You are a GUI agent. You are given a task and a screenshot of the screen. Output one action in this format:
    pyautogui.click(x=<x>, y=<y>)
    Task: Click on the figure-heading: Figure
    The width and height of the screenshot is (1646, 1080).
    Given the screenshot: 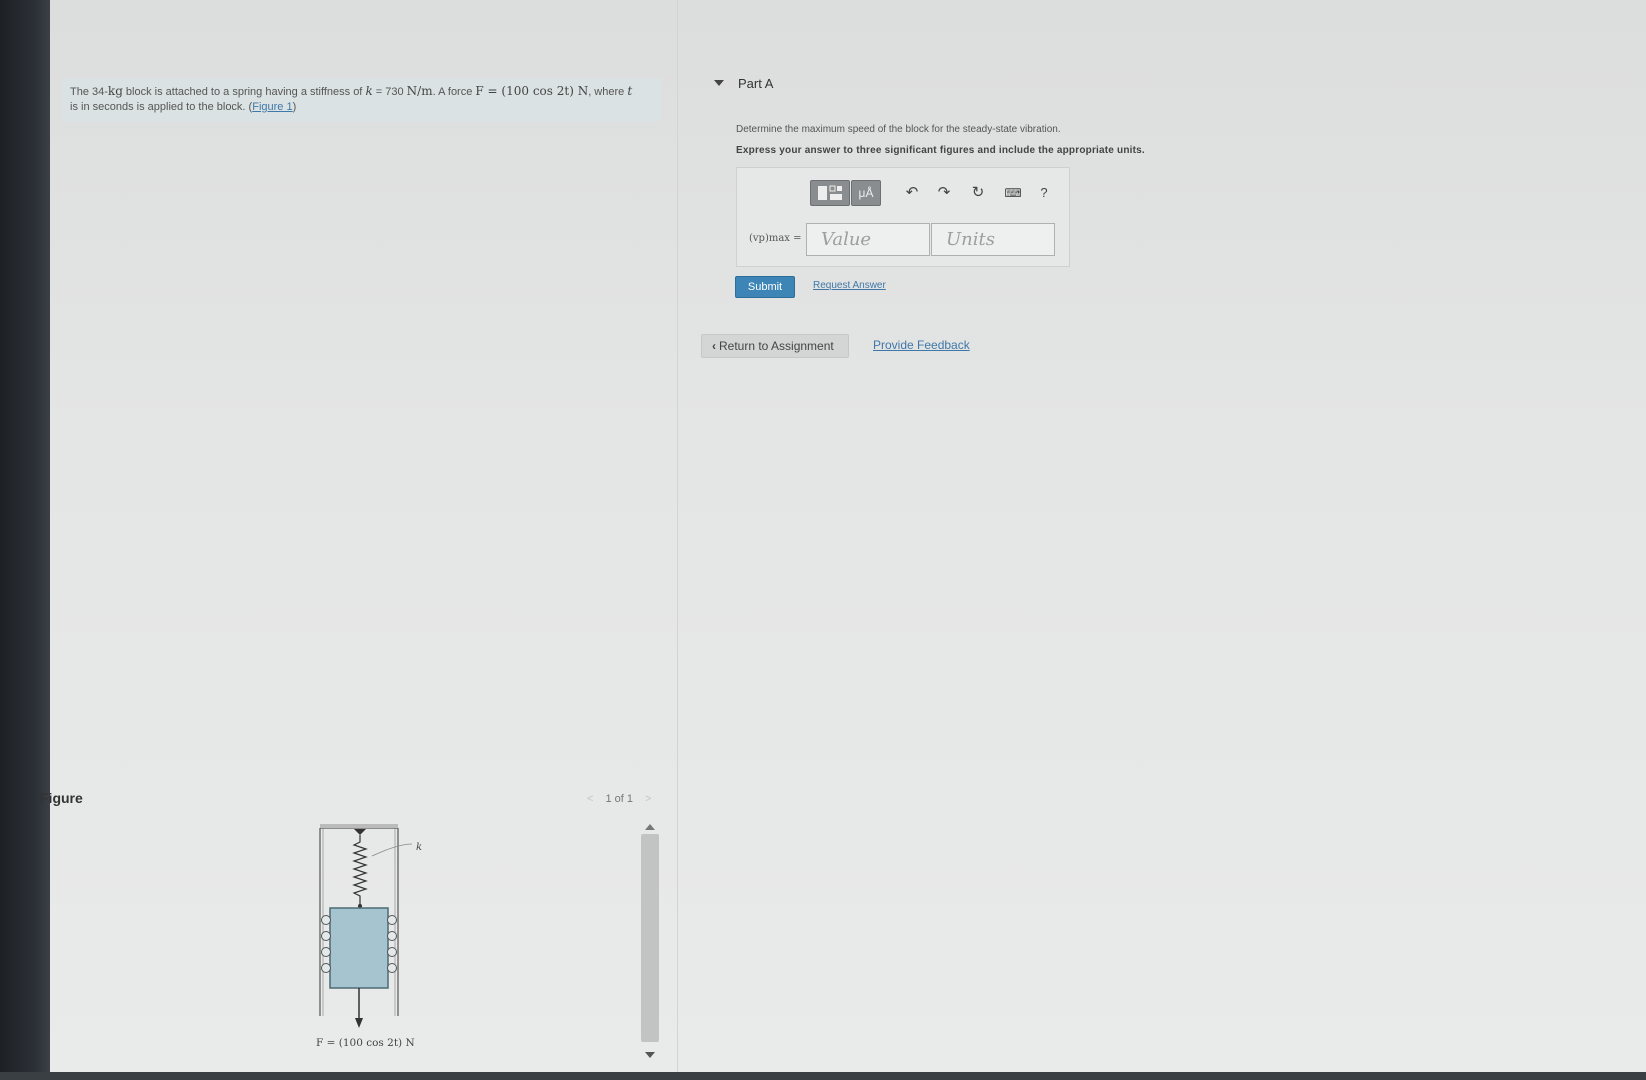 What is the action you would take?
    pyautogui.click(x=61, y=798)
    